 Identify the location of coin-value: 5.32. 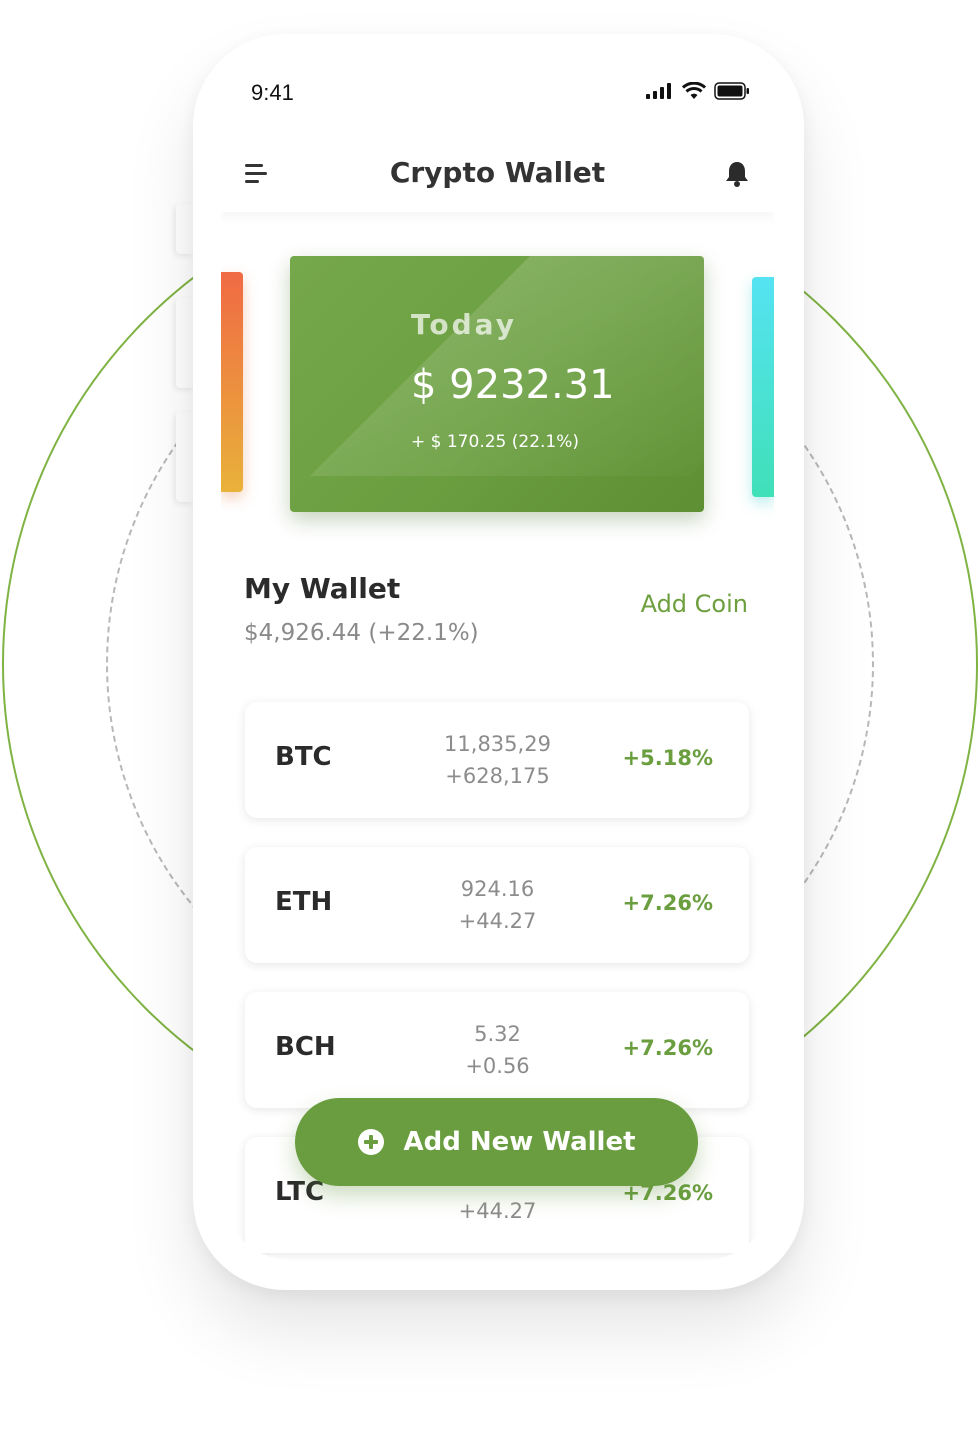
(497, 1034).